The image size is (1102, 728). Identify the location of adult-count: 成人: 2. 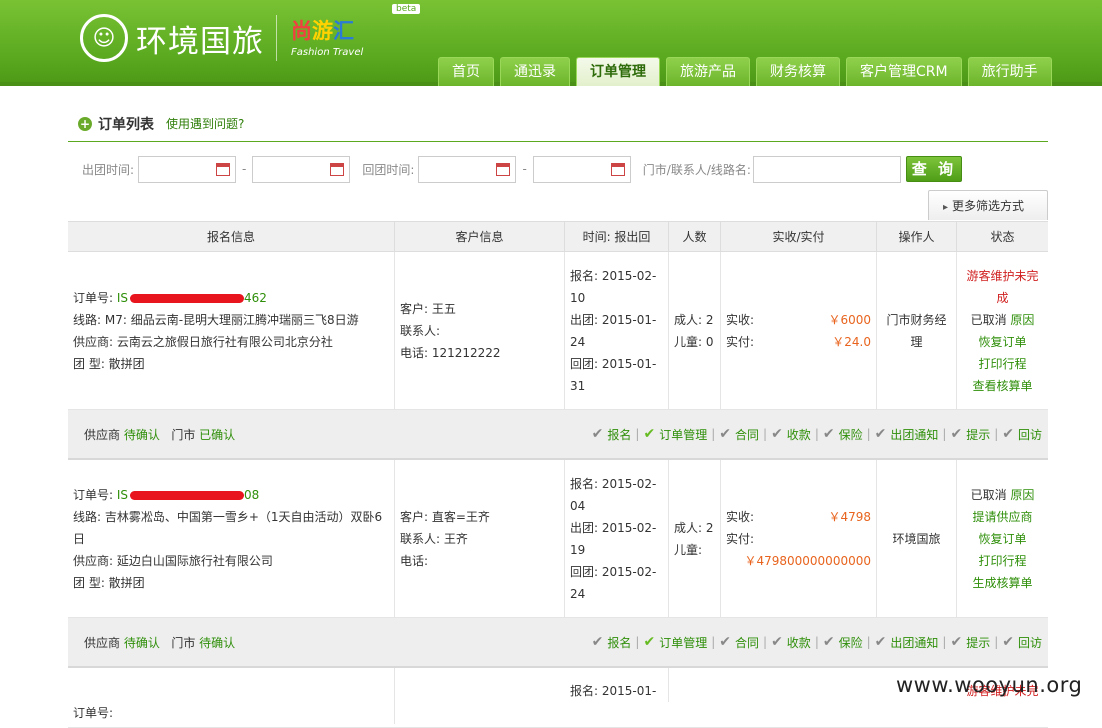
(694, 527).